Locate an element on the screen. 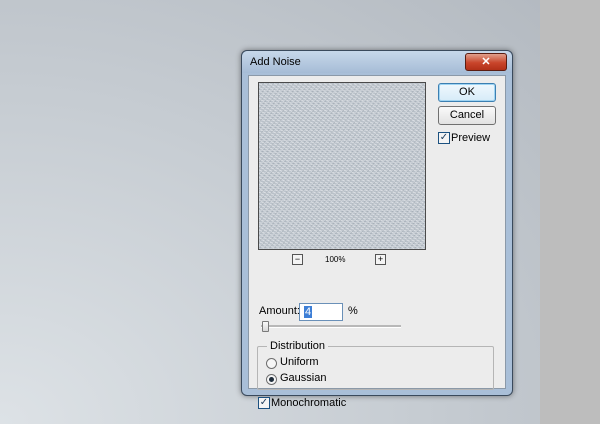  uniform-radio is located at coordinates (271, 363).